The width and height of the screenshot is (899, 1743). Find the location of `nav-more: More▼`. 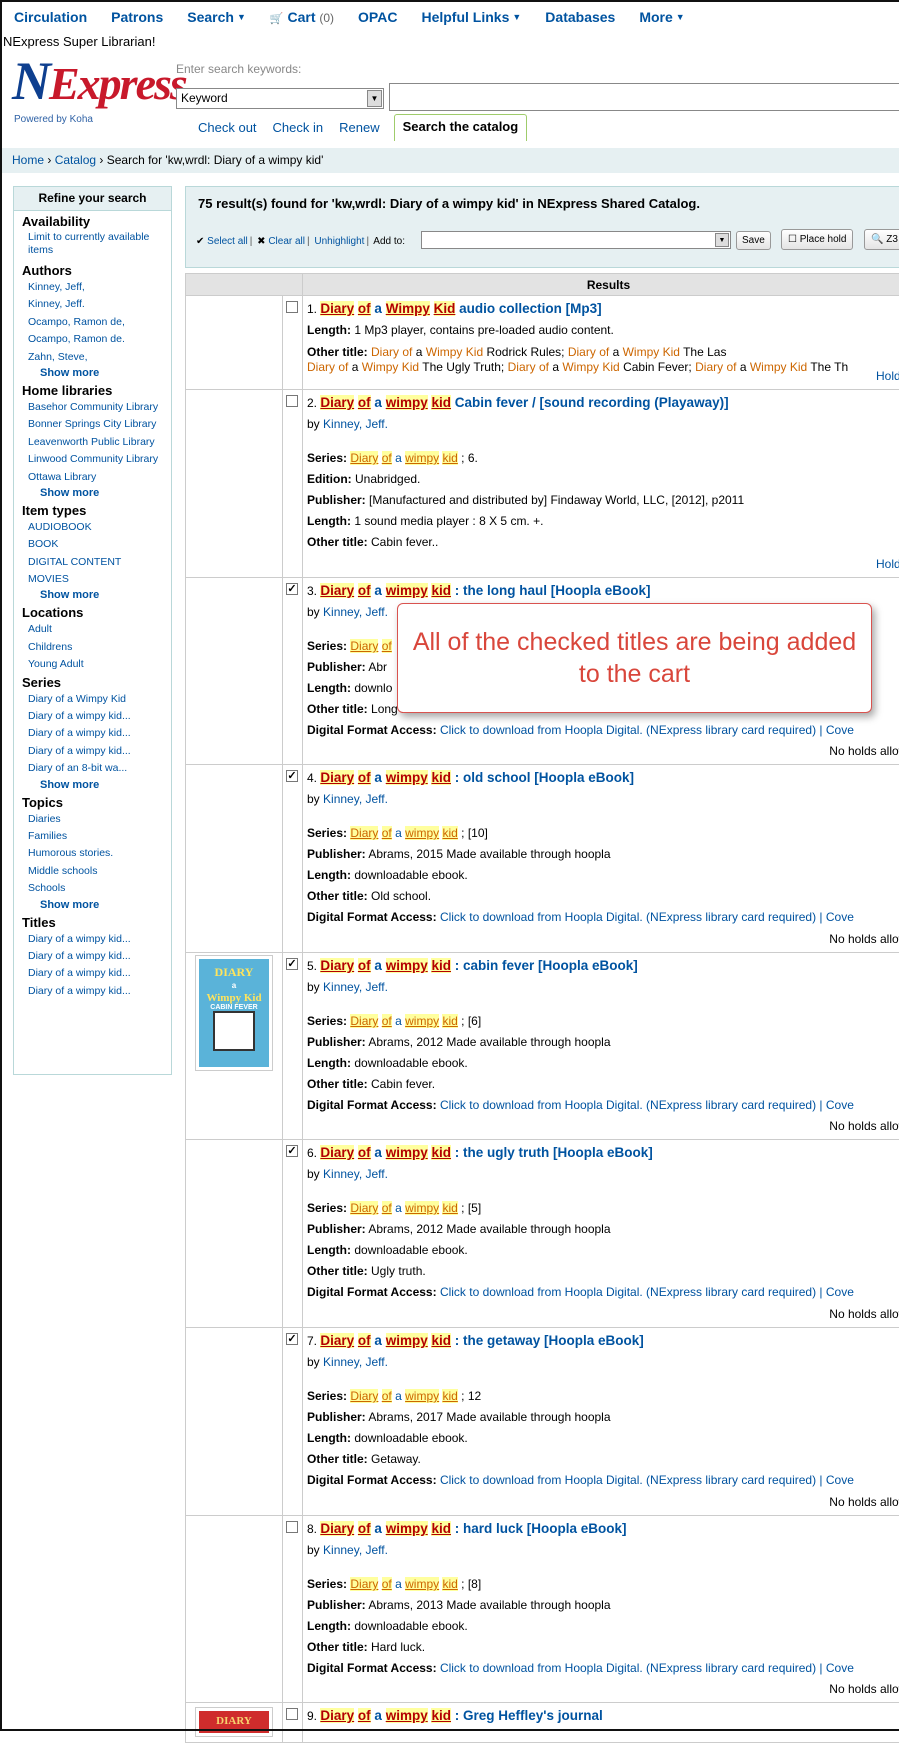

nav-more: More▼ is located at coordinates (659, 12).